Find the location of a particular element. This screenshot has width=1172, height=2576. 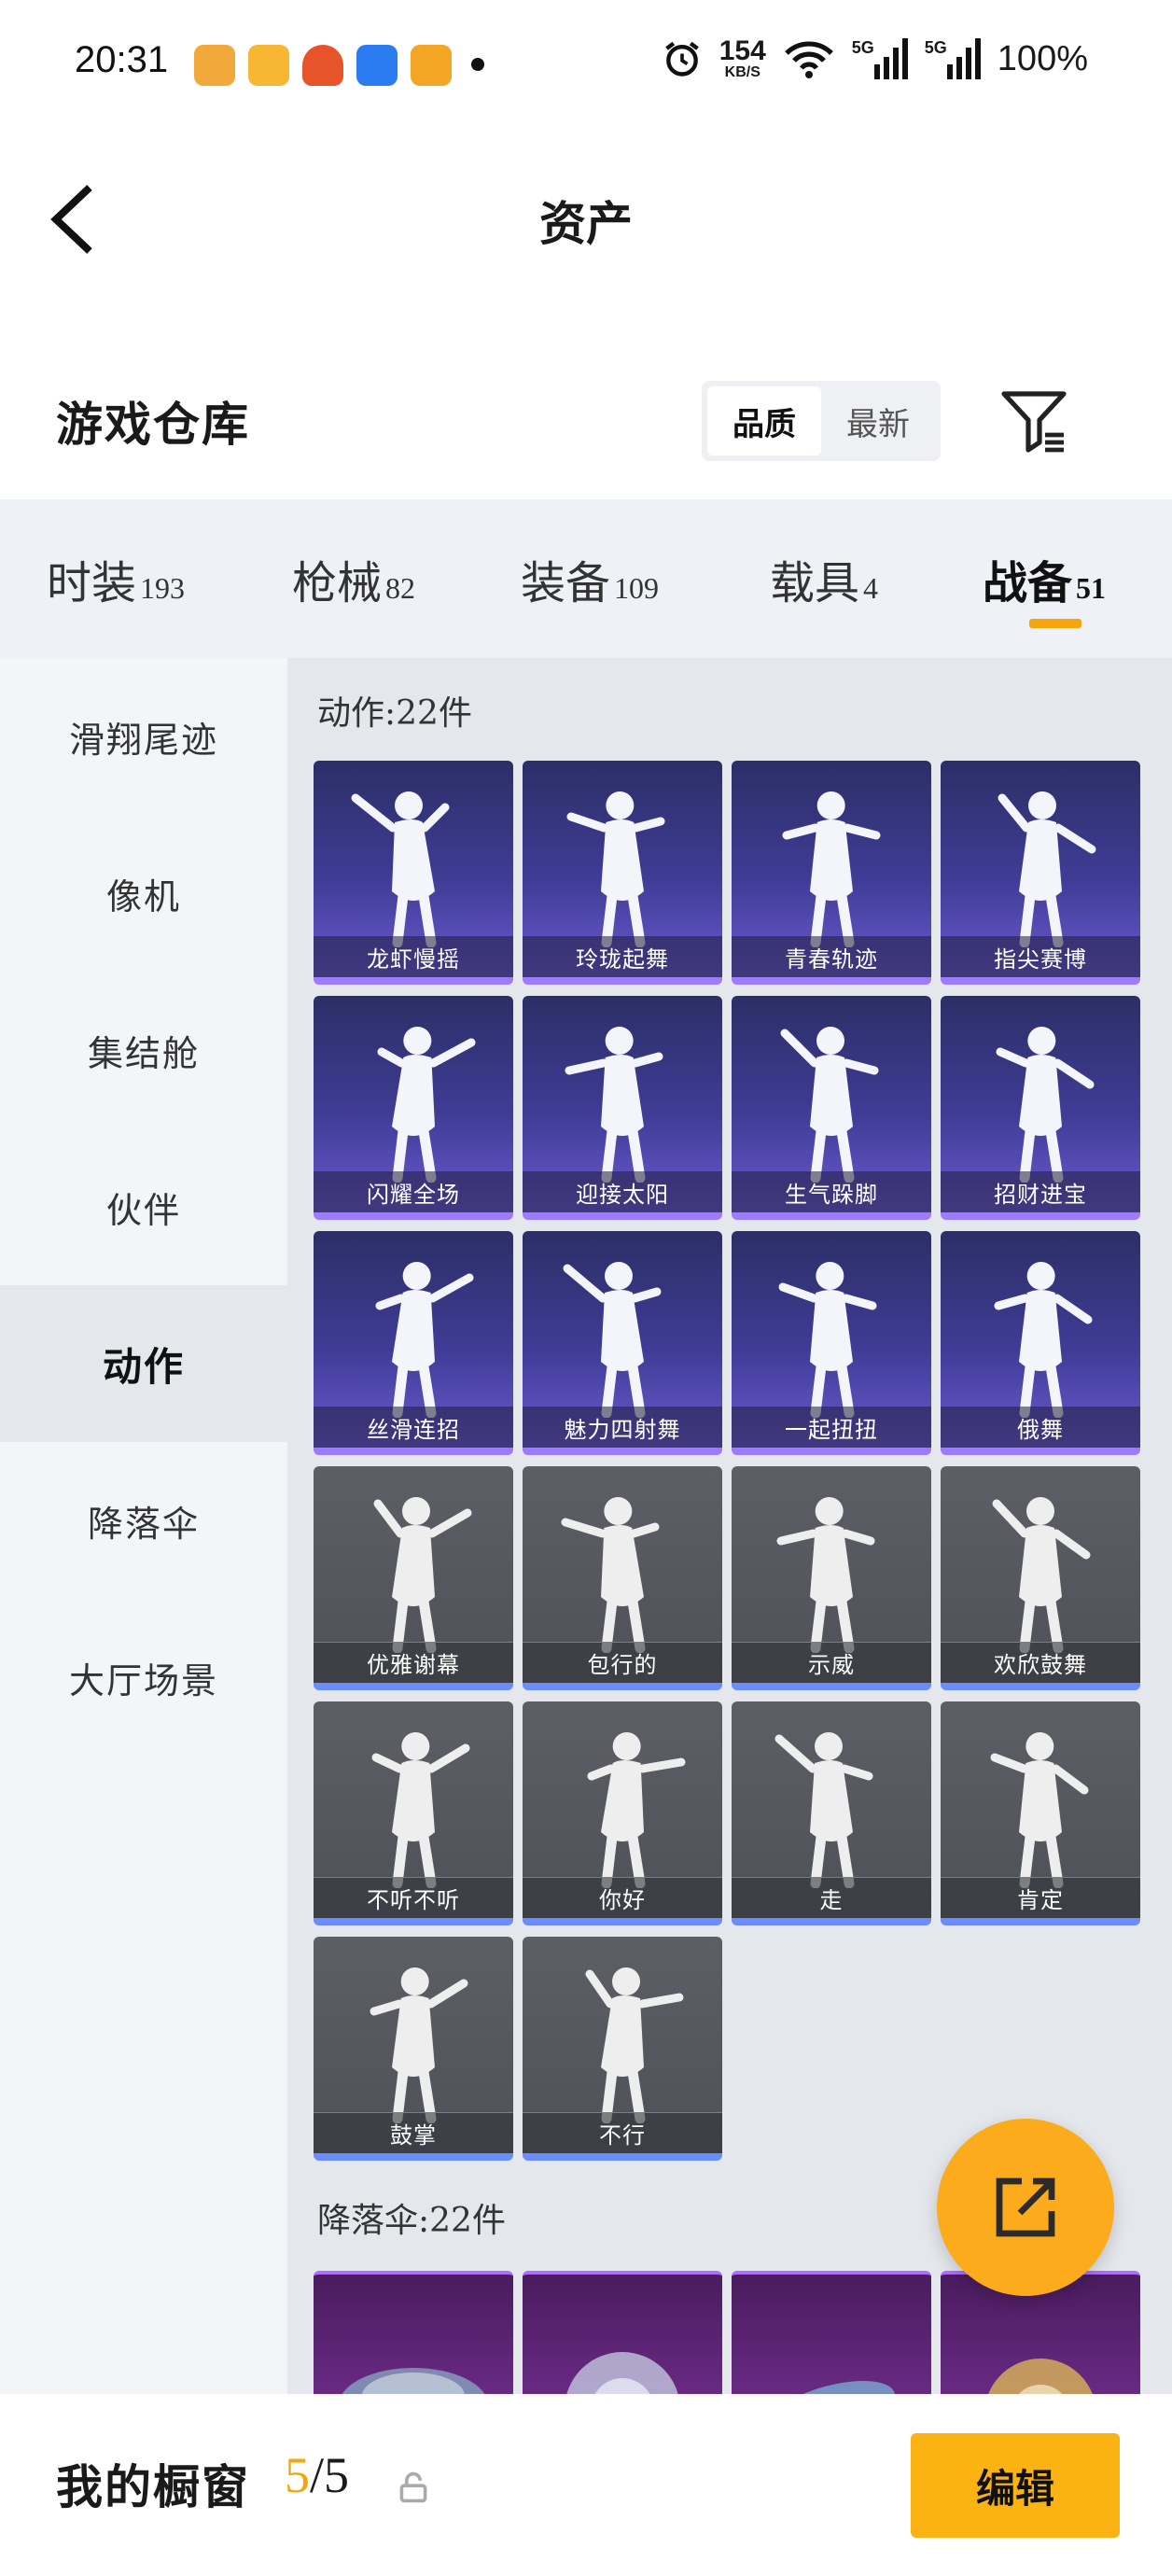

action-card: 鼓掌 is located at coordinates (413, 2049).